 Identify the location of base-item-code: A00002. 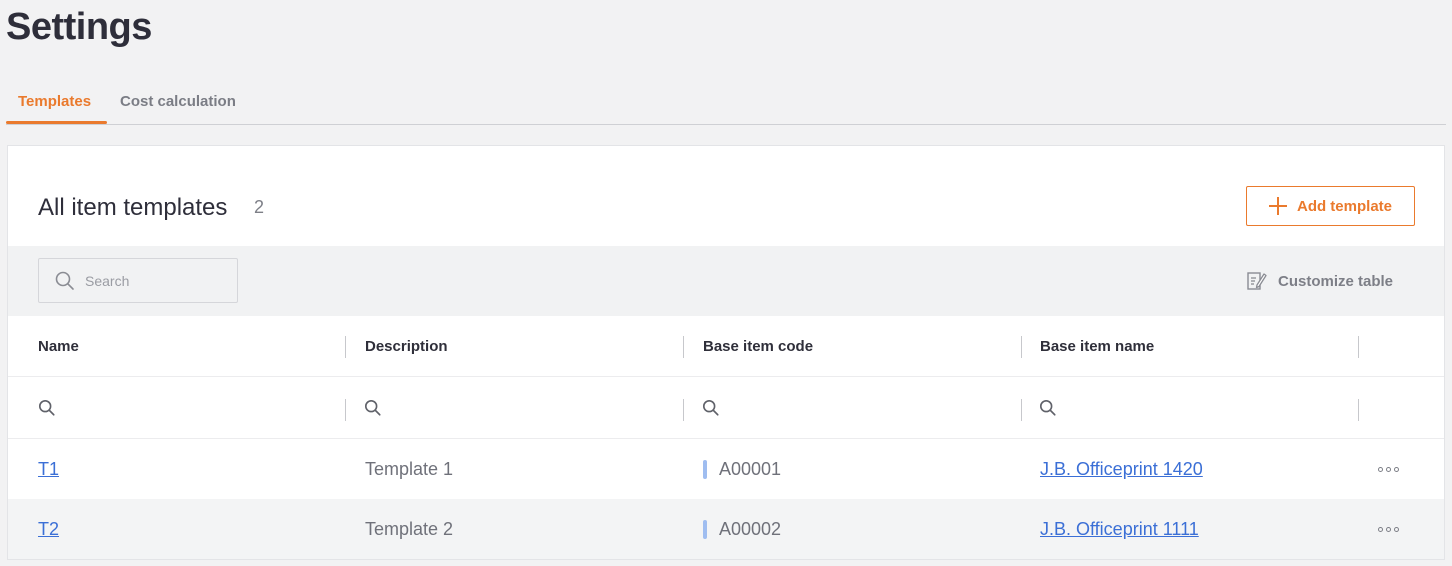
(750, 528).